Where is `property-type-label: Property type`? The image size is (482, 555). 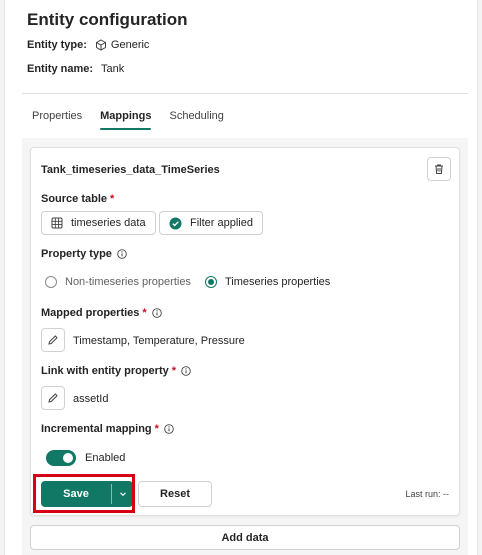 property-type-label: Property type is located at coordinates (84, 254).